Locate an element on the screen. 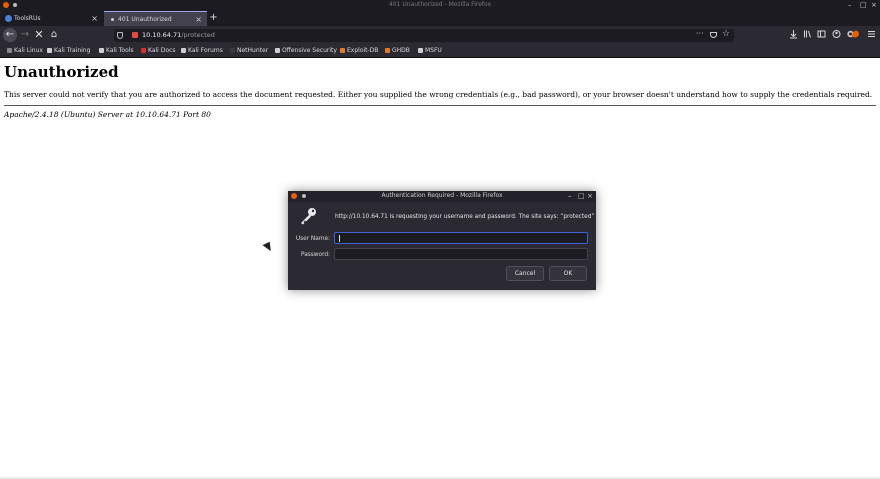  bookmark-label: Kali Training is located at coordinates (72, 50).